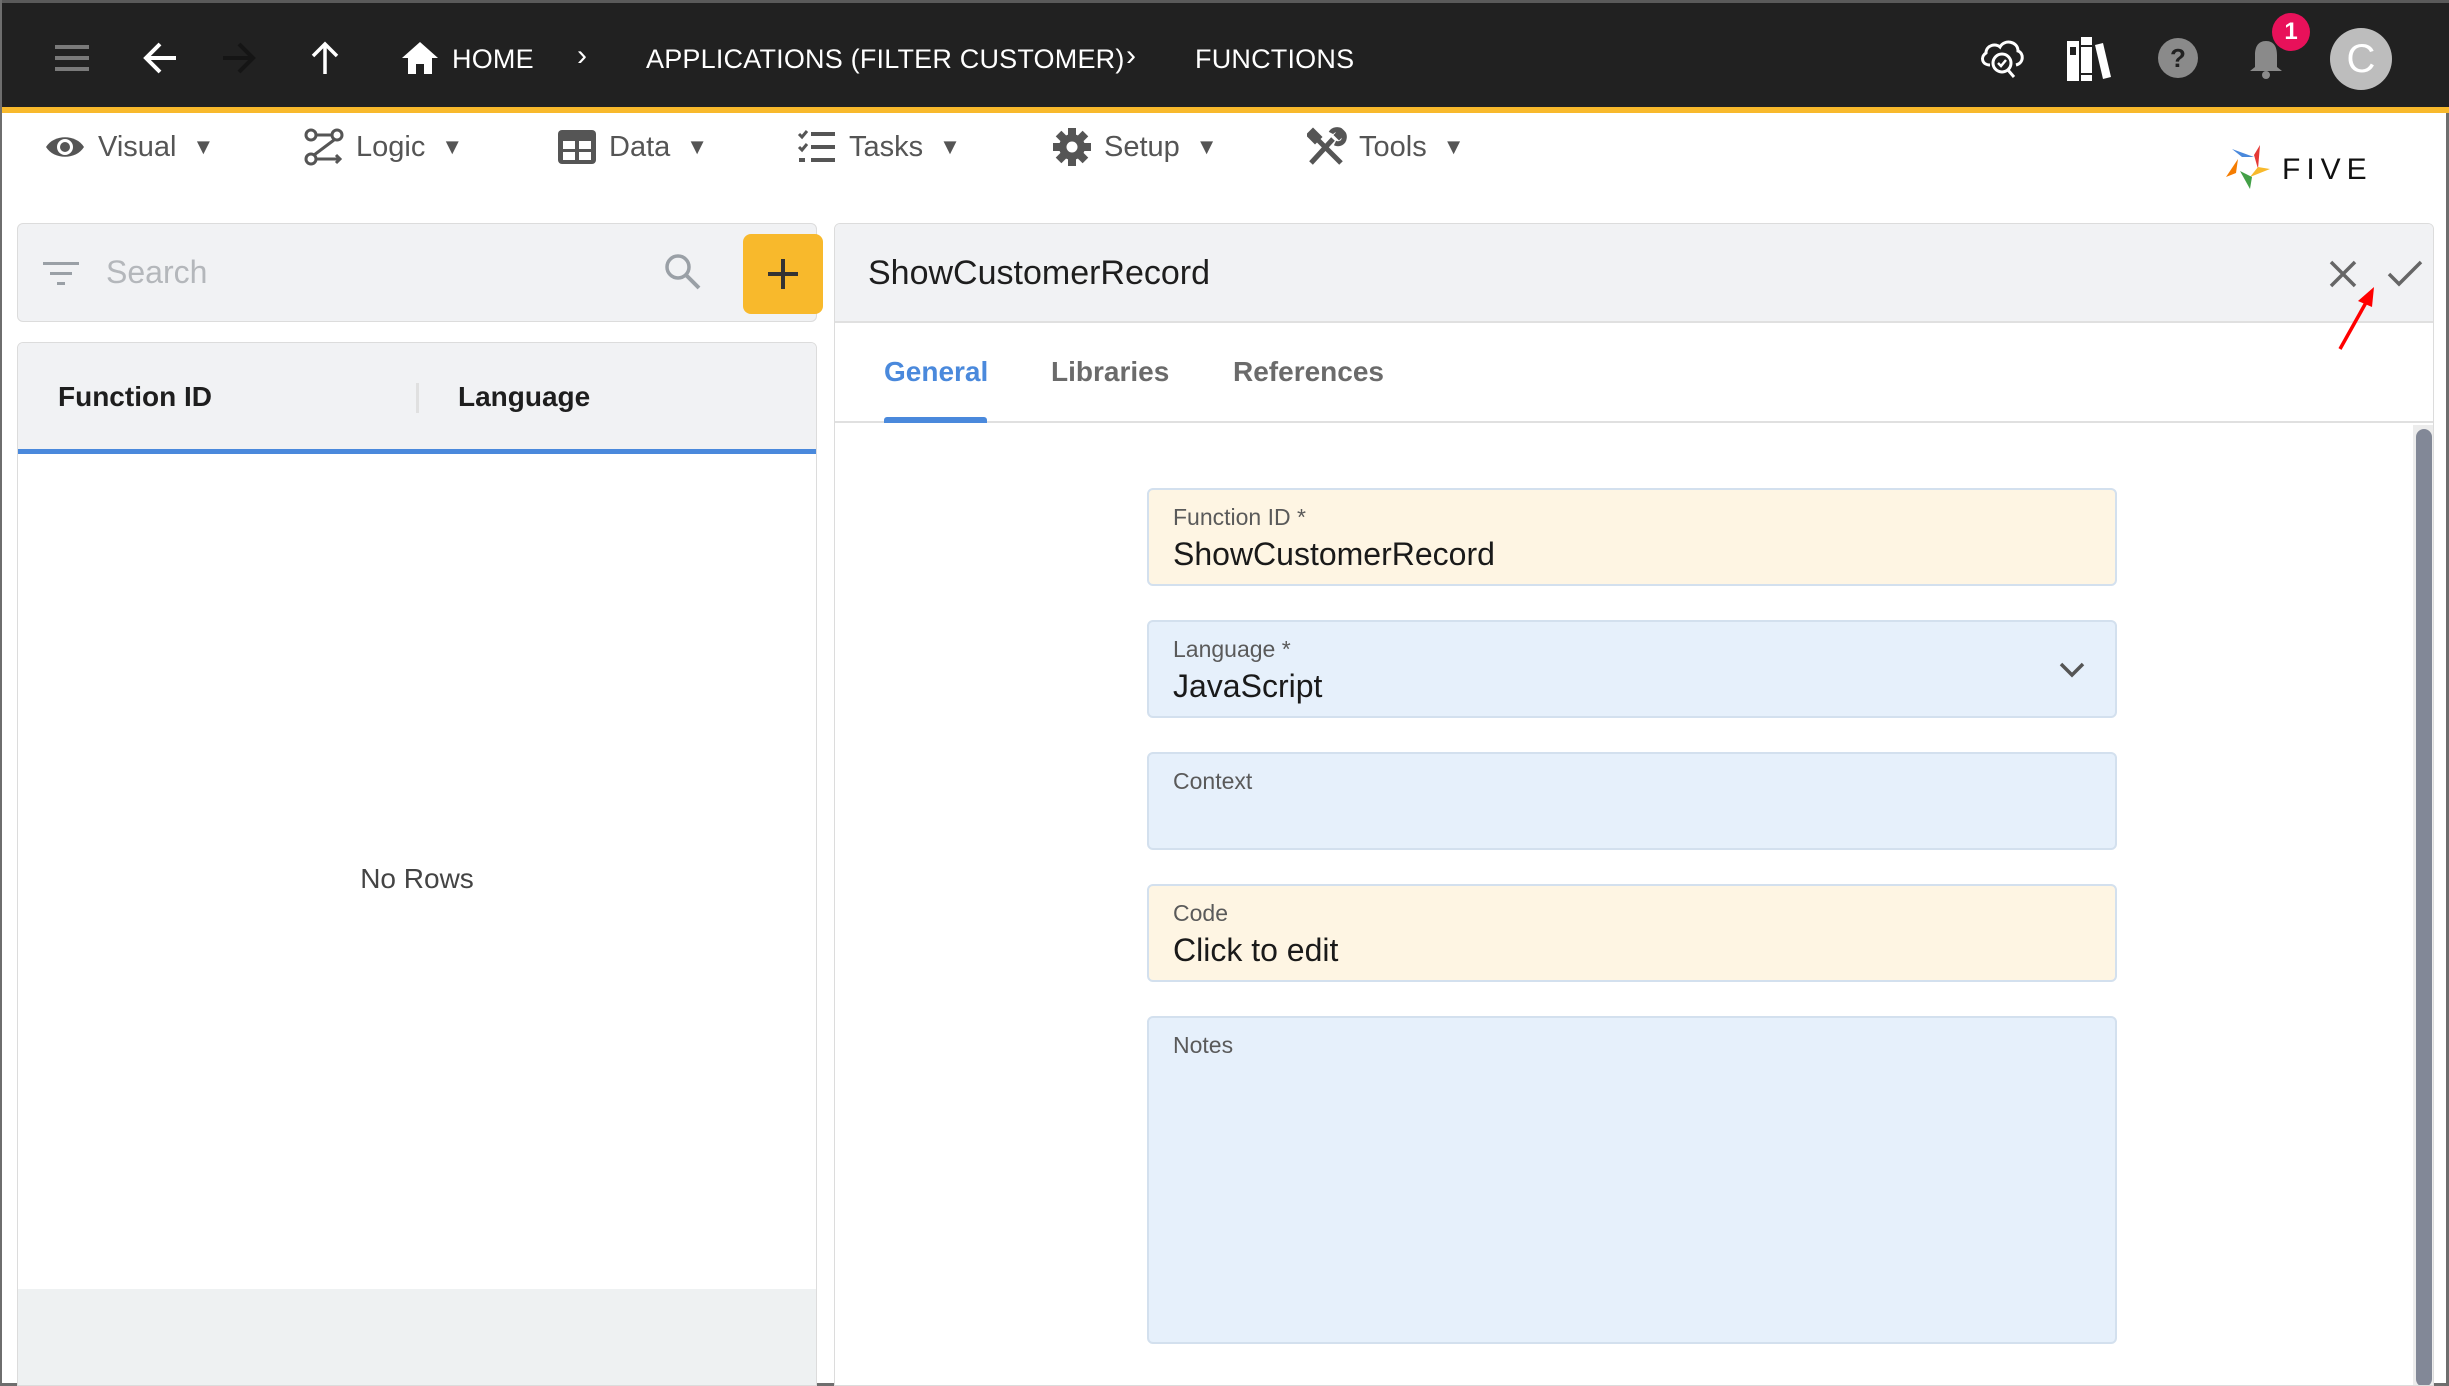 The image size is (2449, 1386). What do you see at coordinates (61, 276) in the screenshot?
I see `filter-icon` at bounding box center [61, 276].